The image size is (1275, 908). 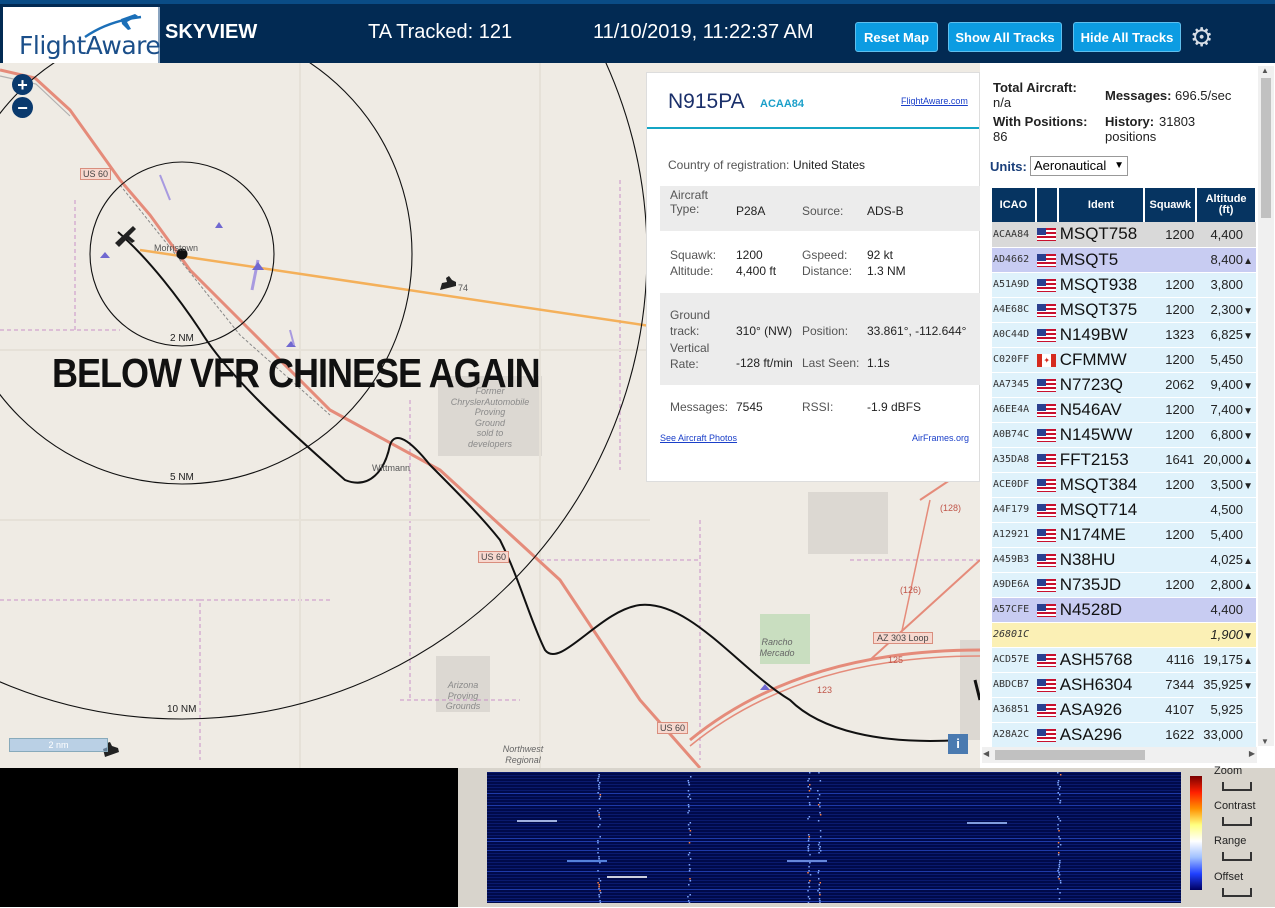 What do you see at coordinates (1252, 753) in the screenshot?
I see `scroll-right-icon: ▶` at bounding box center [1252, 753].